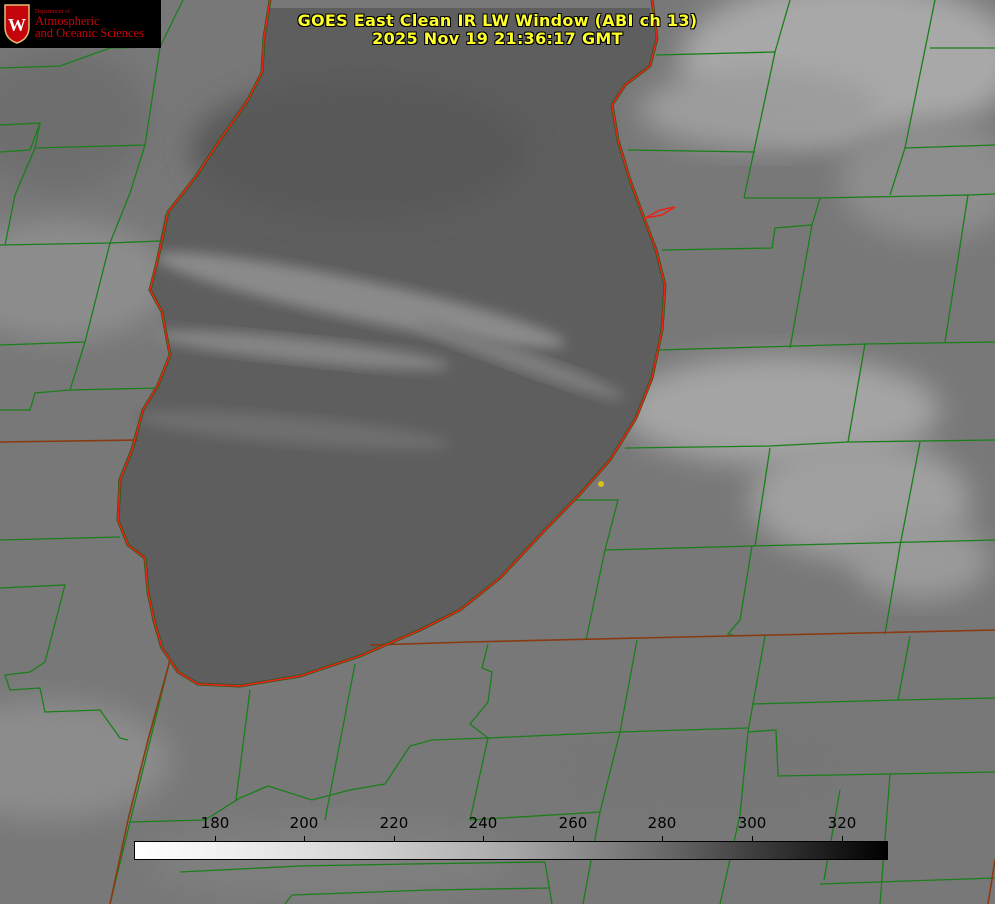  I want to click on colorbar-tick-label: 260, so click(573, 823).